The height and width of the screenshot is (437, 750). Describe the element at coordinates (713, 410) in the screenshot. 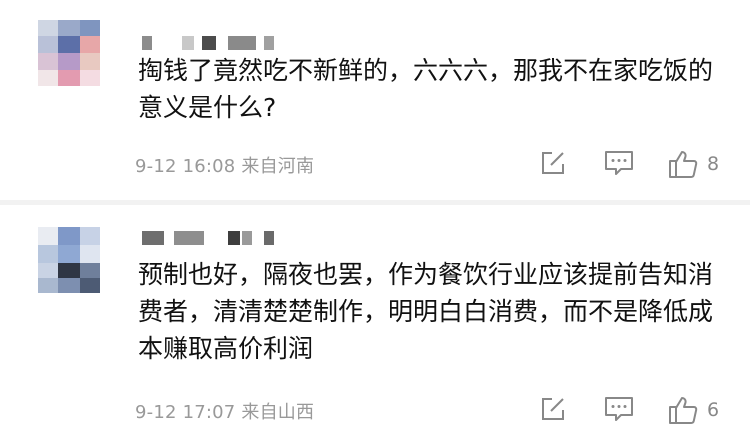

I see `like-count: 6` at that location.